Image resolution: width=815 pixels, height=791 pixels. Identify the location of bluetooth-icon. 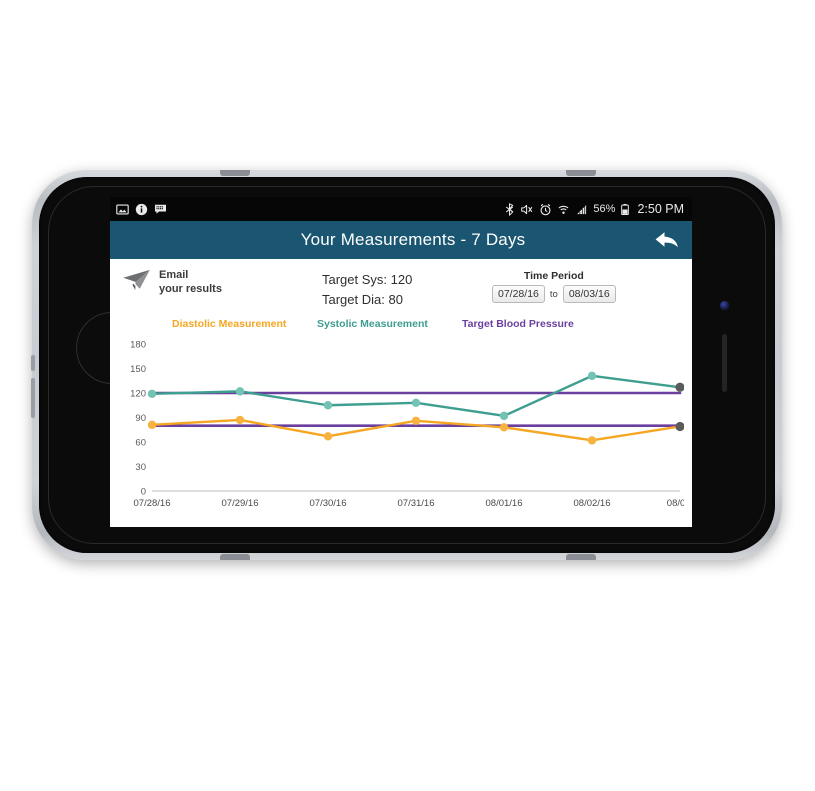
(509, 209).